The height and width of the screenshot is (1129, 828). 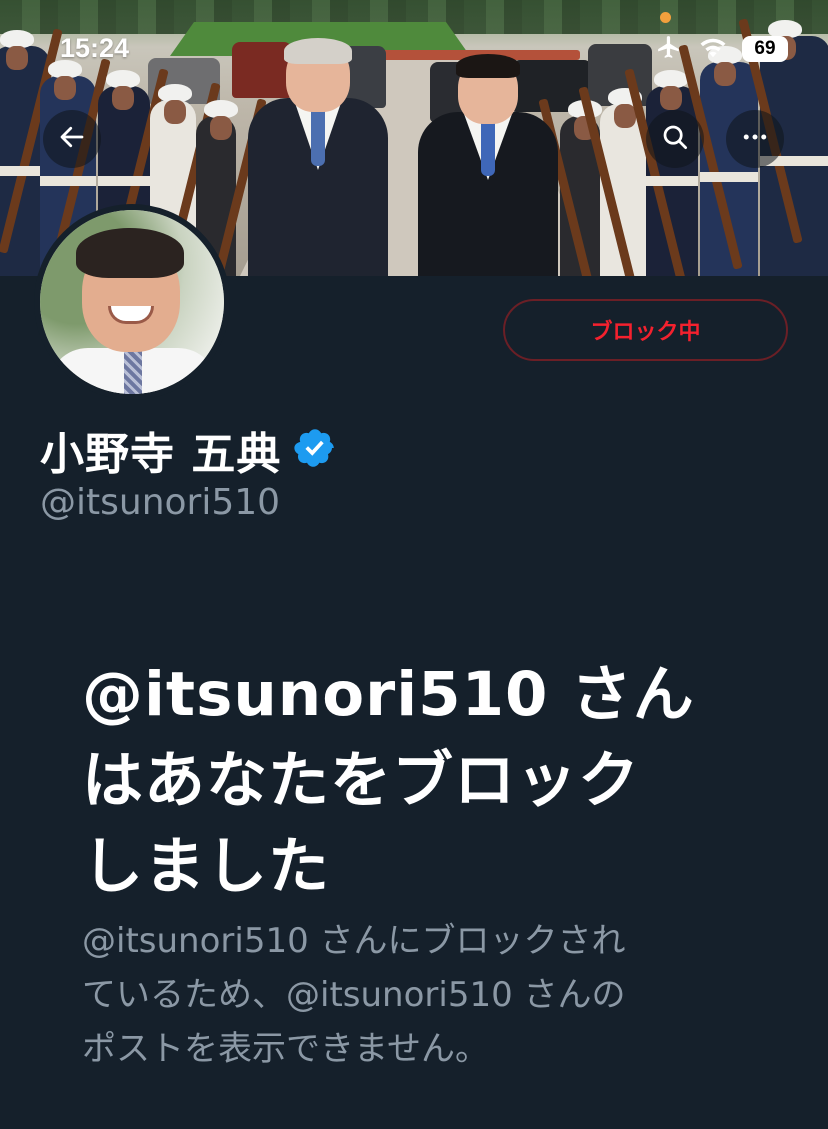 What do you see at coordinates (160, 502) in the screenshot?
I see `profile-handle: @itsunori510` at bounding box center [160, 502].